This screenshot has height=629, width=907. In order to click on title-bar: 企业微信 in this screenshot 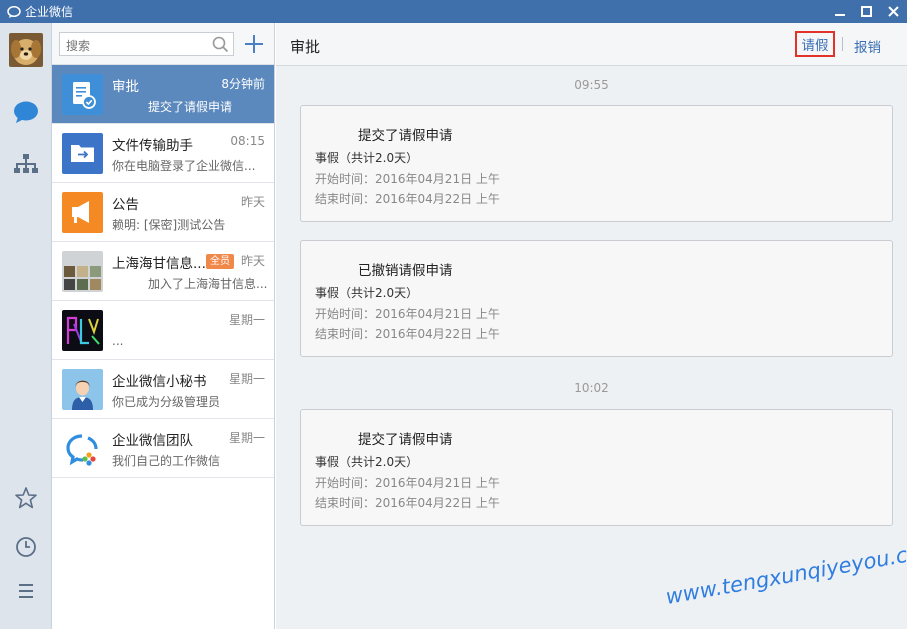, I will do `click(453, 11)`.